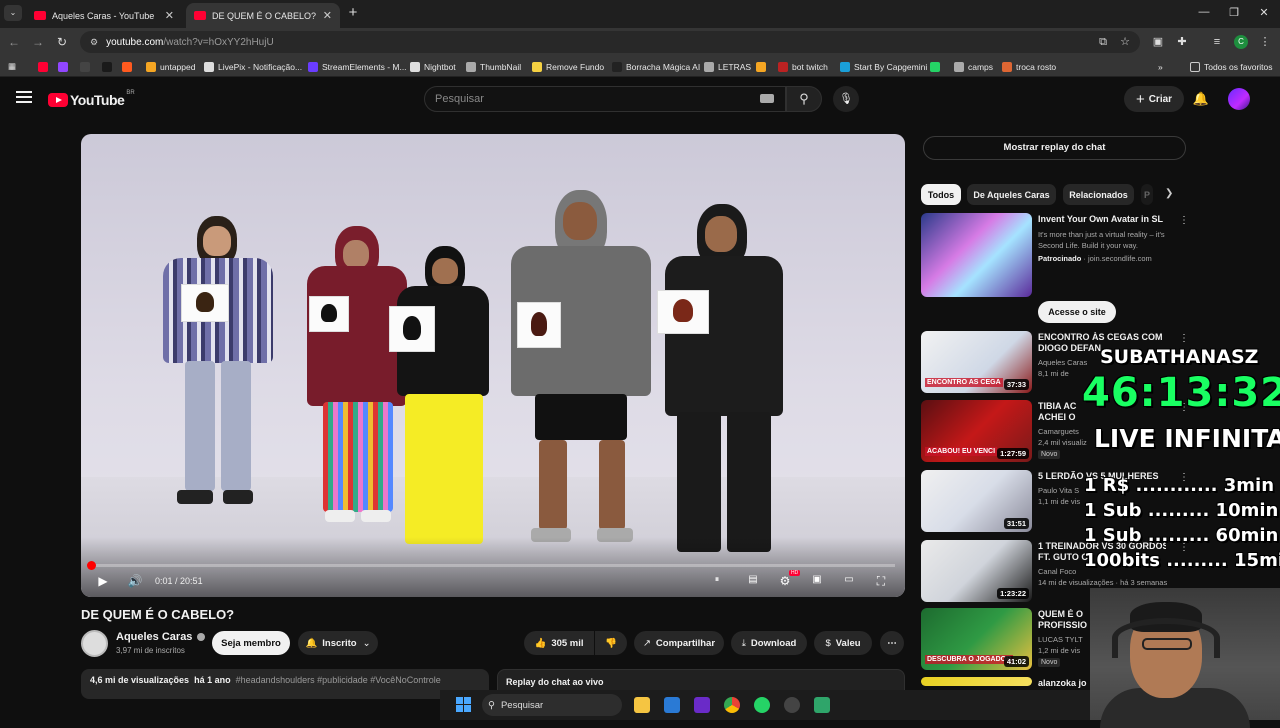  What do you see at coordinates (642, 705) in the screenshot?
I see `file-explorer-icon` at bounding box center [642, 705].